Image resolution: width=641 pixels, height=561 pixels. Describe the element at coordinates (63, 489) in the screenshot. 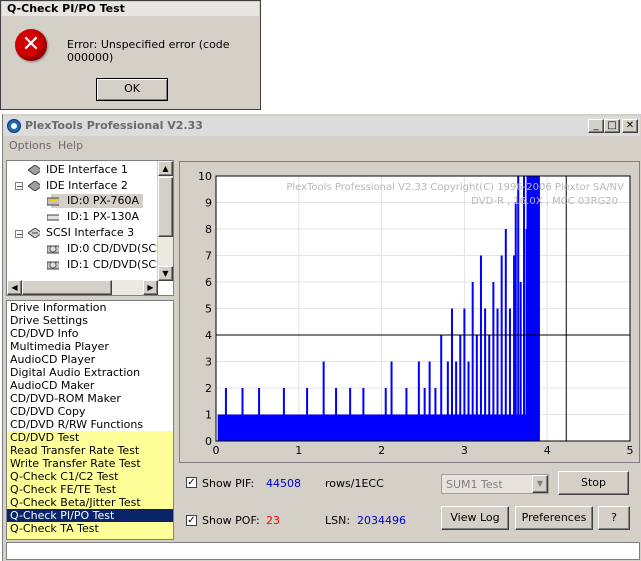

I see `function-item: Q-Check FE/TE Test` at that location.